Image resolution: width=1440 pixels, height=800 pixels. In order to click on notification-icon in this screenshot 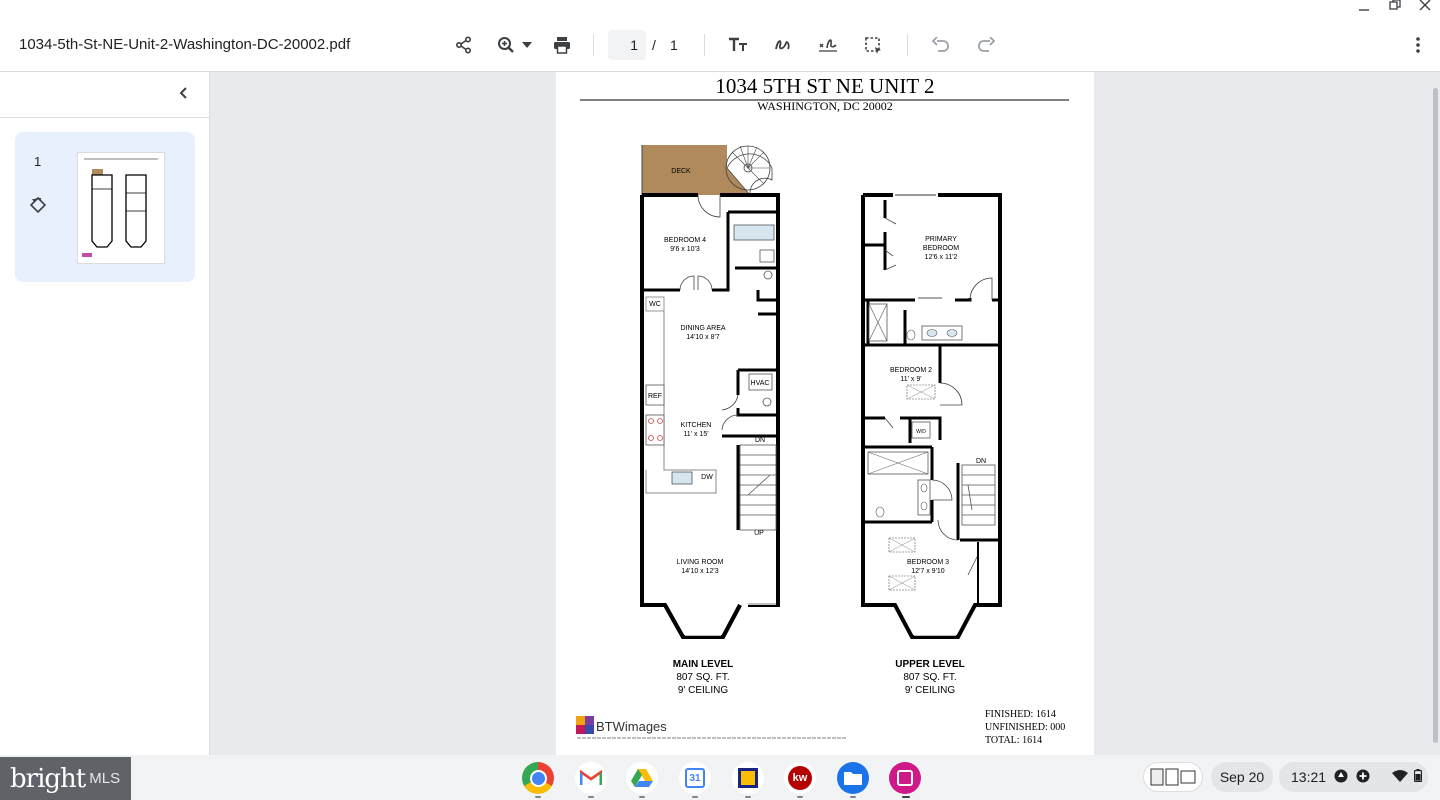, I will do `click(1341, 777)`.